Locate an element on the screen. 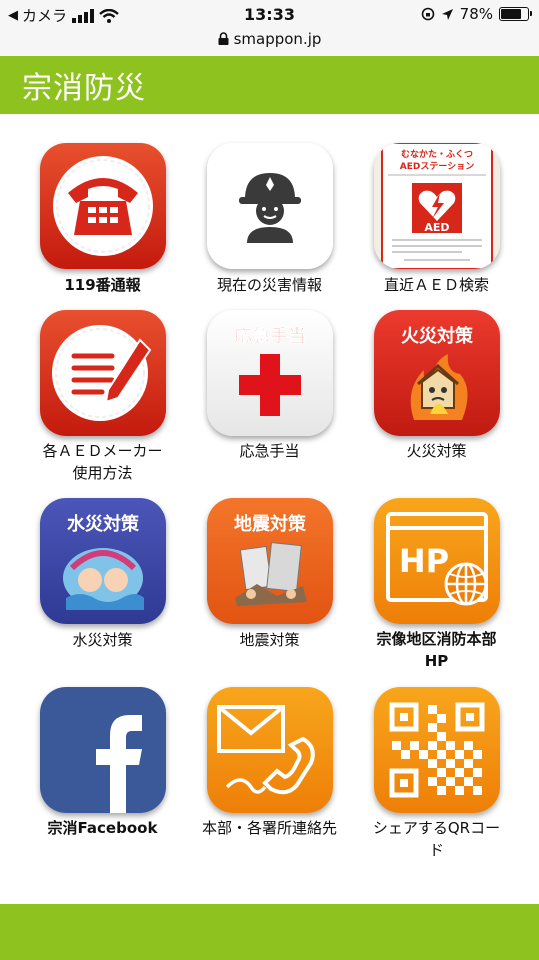 Image resolution: width=539 pixels, height=960 pixels. tile-label: 水災対策 is located at coordinates (102, 640).